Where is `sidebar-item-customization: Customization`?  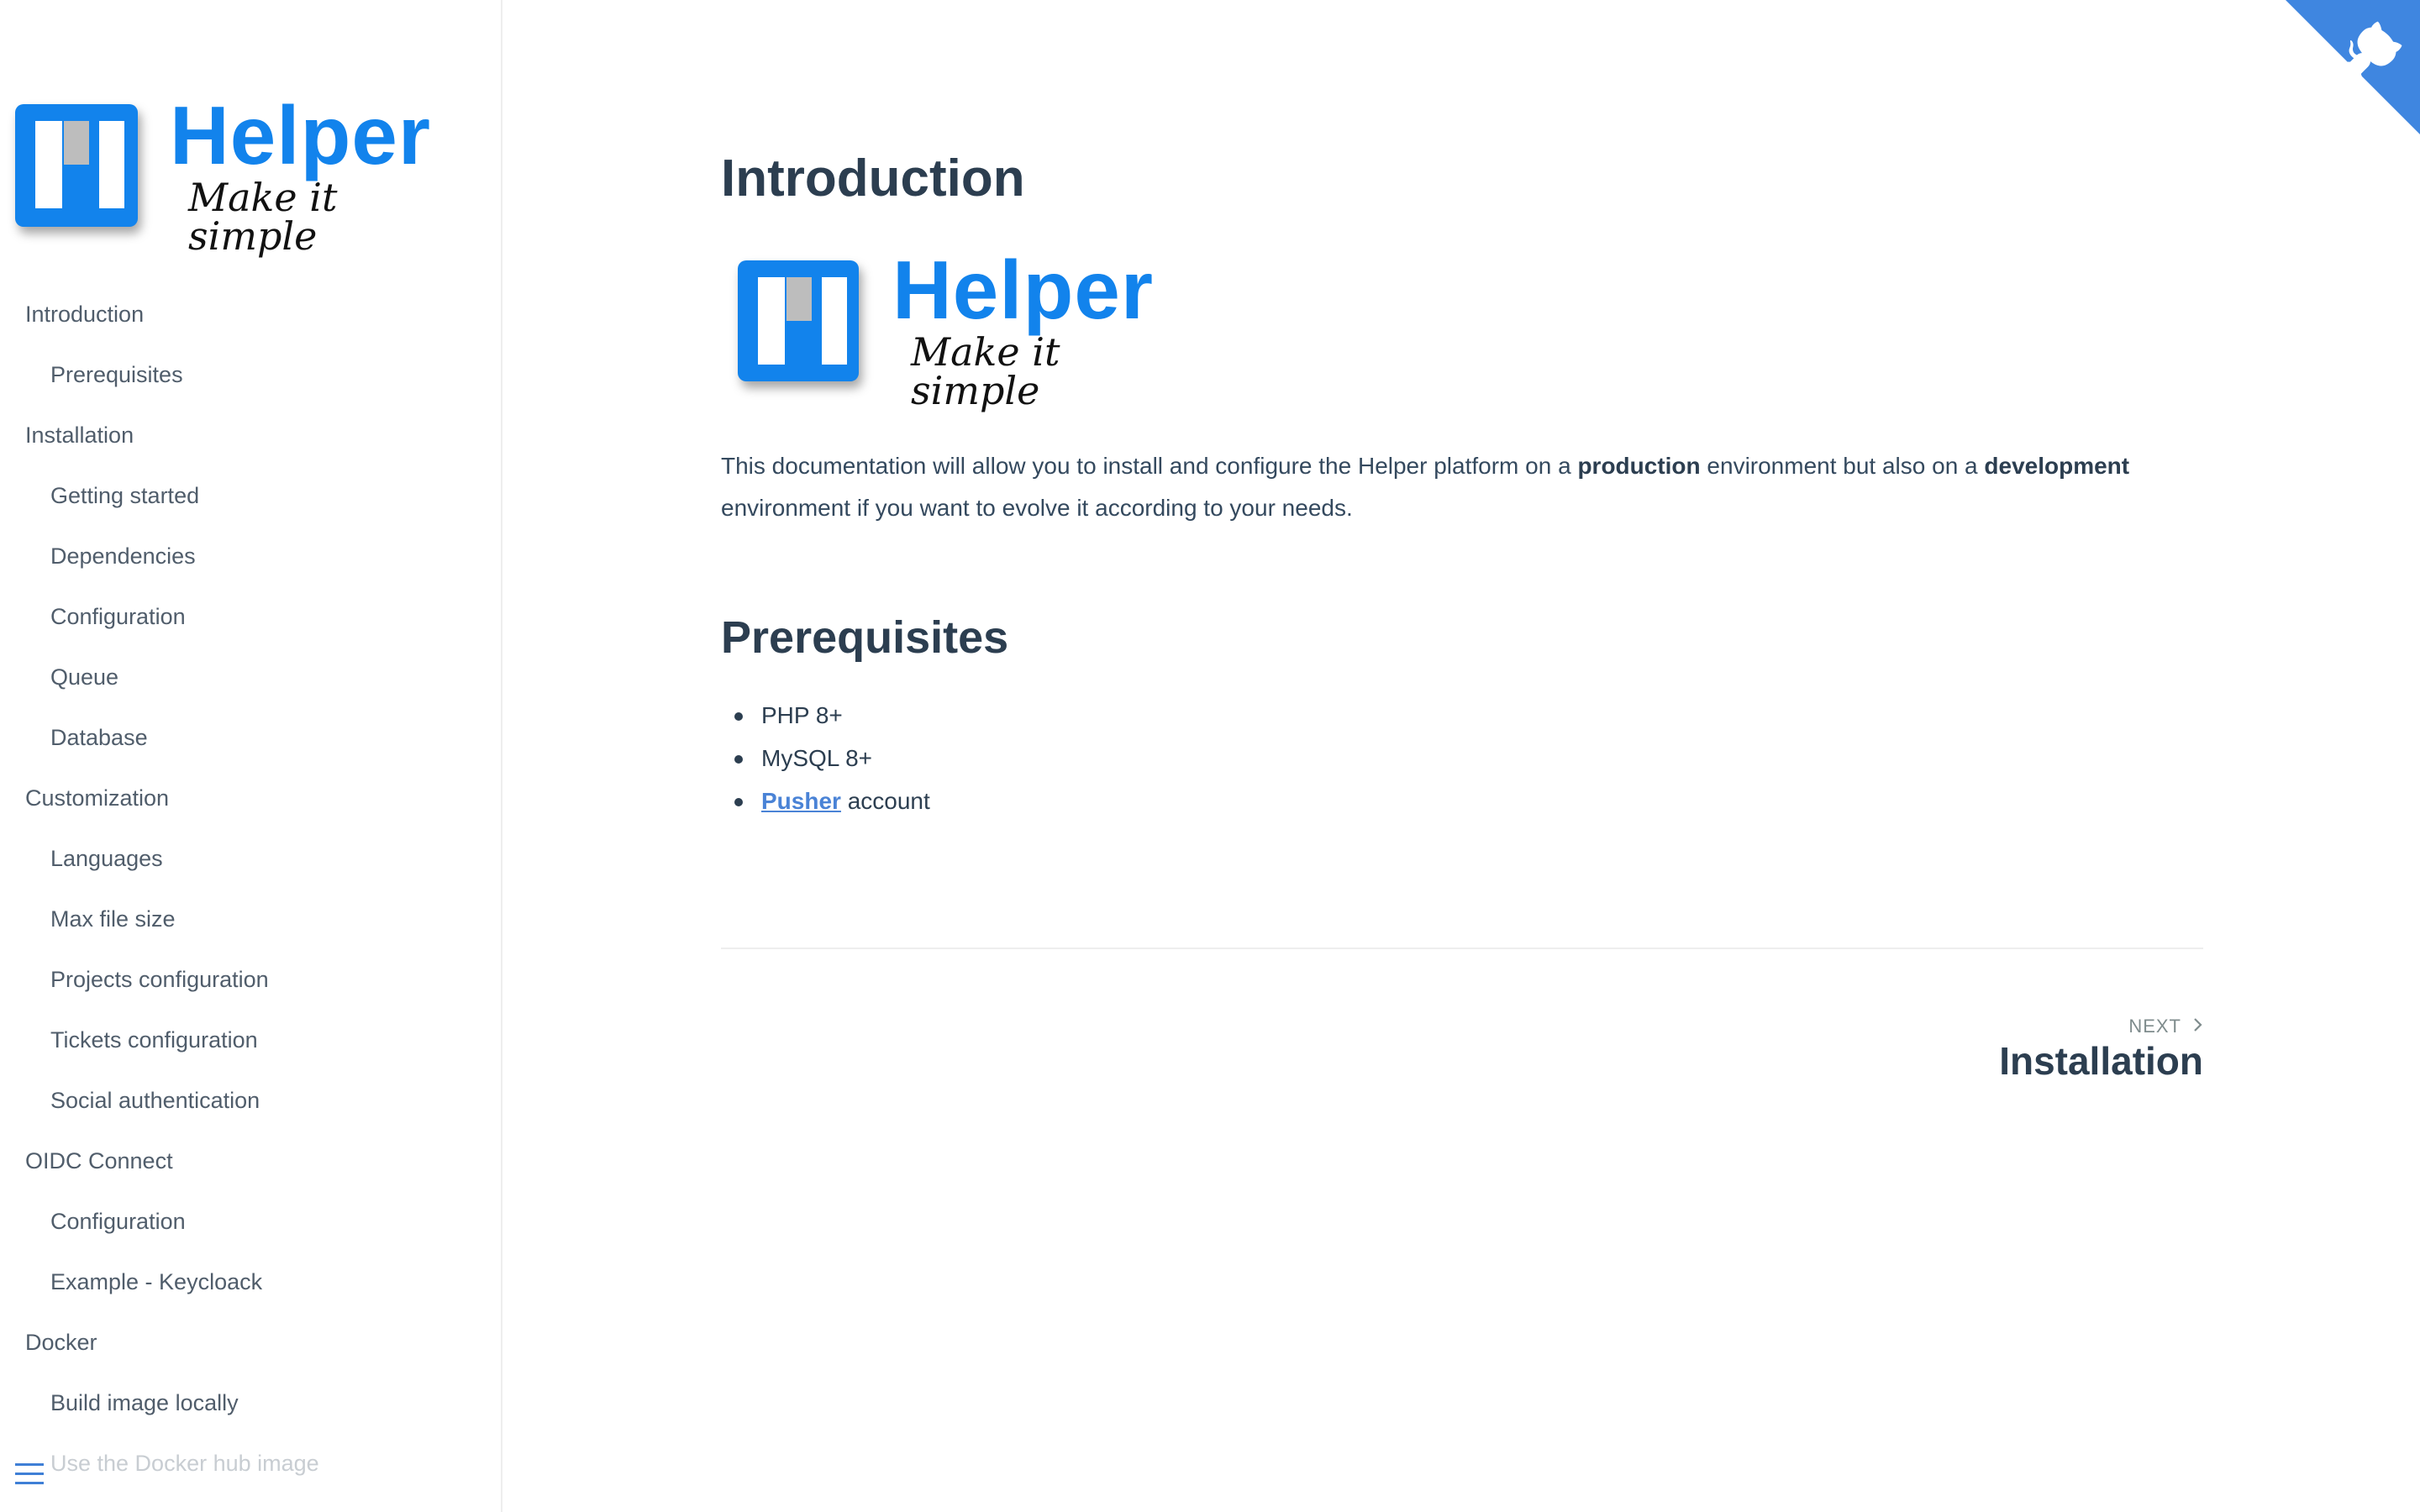
sidebar-item-customization: Customization is located at coordinates (250, 810).